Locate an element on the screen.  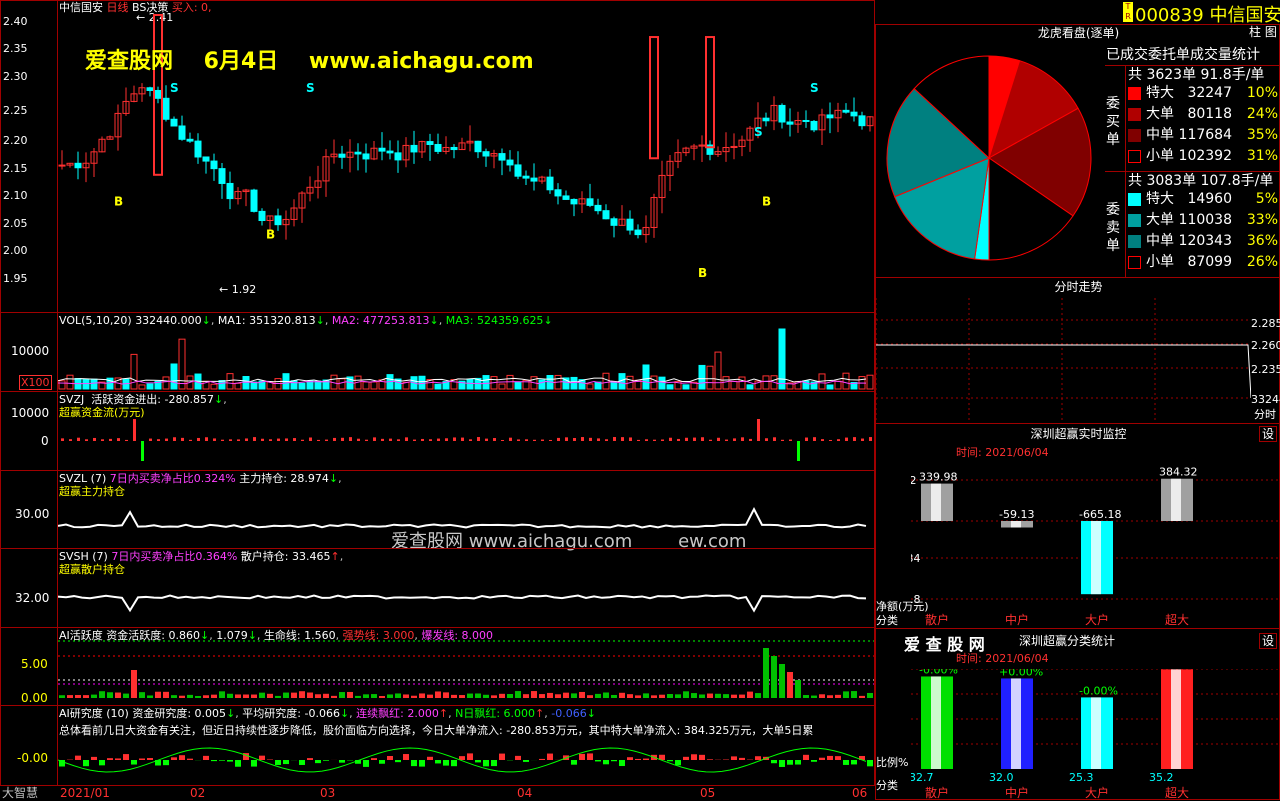
svzj-chart is located at coordinates (466, 431).